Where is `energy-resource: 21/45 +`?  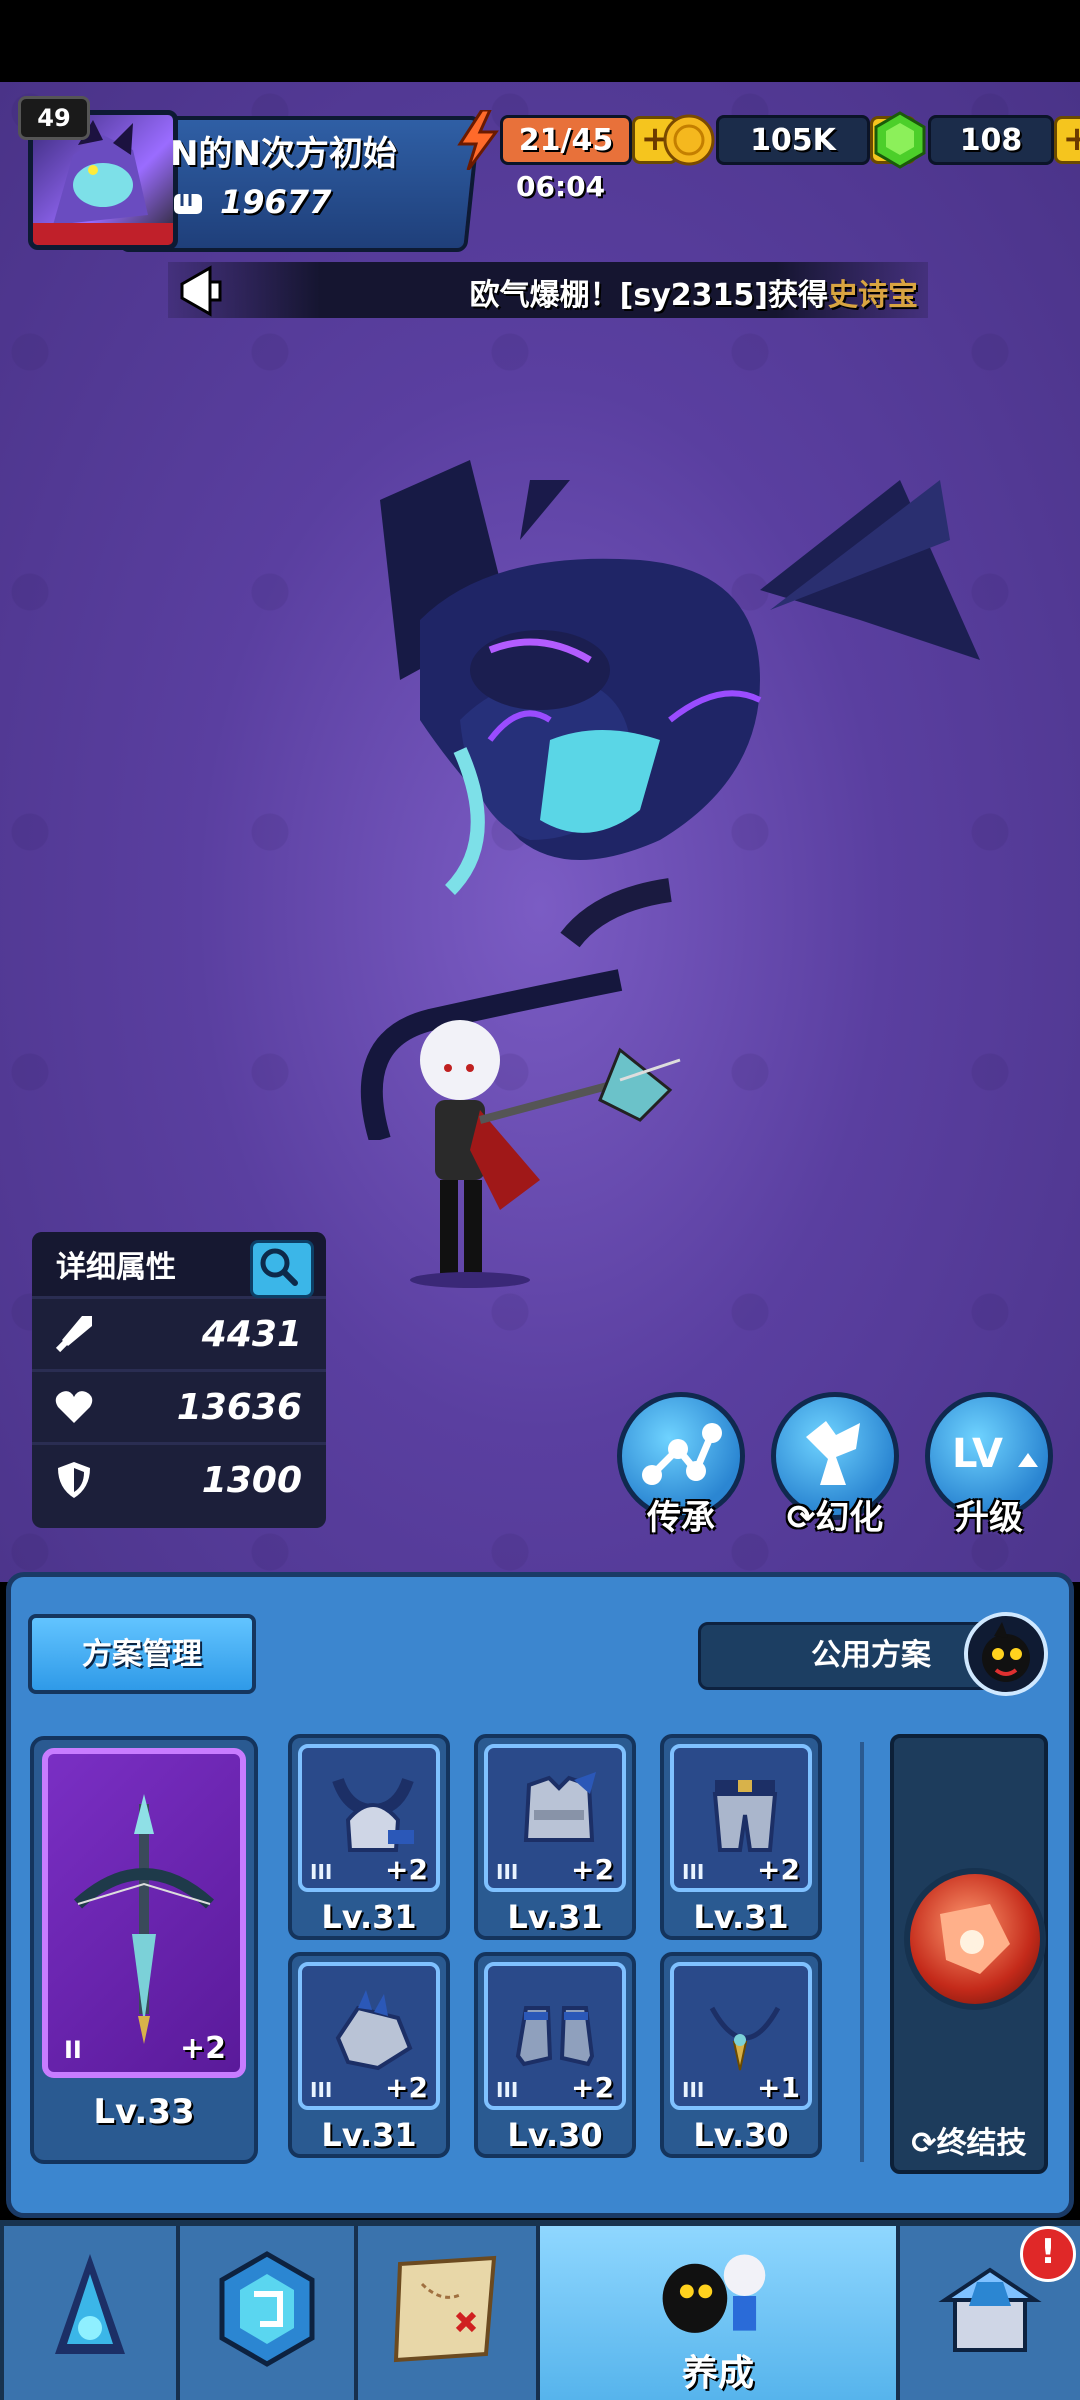
energy-resource: 21/45 + is located at coordinates (567, 140).